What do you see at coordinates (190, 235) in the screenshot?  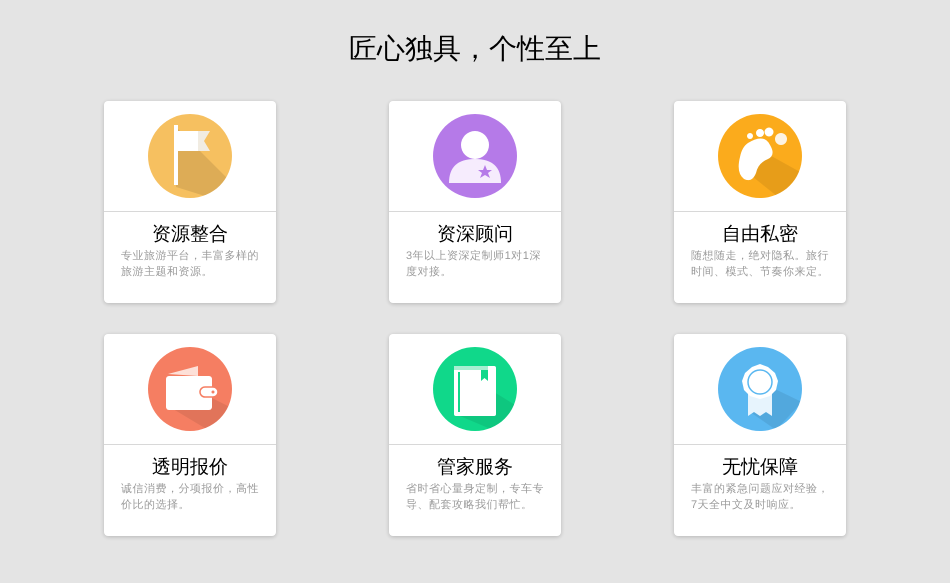 I see `card-title: 资源整合` at bounding box center [190, 235].